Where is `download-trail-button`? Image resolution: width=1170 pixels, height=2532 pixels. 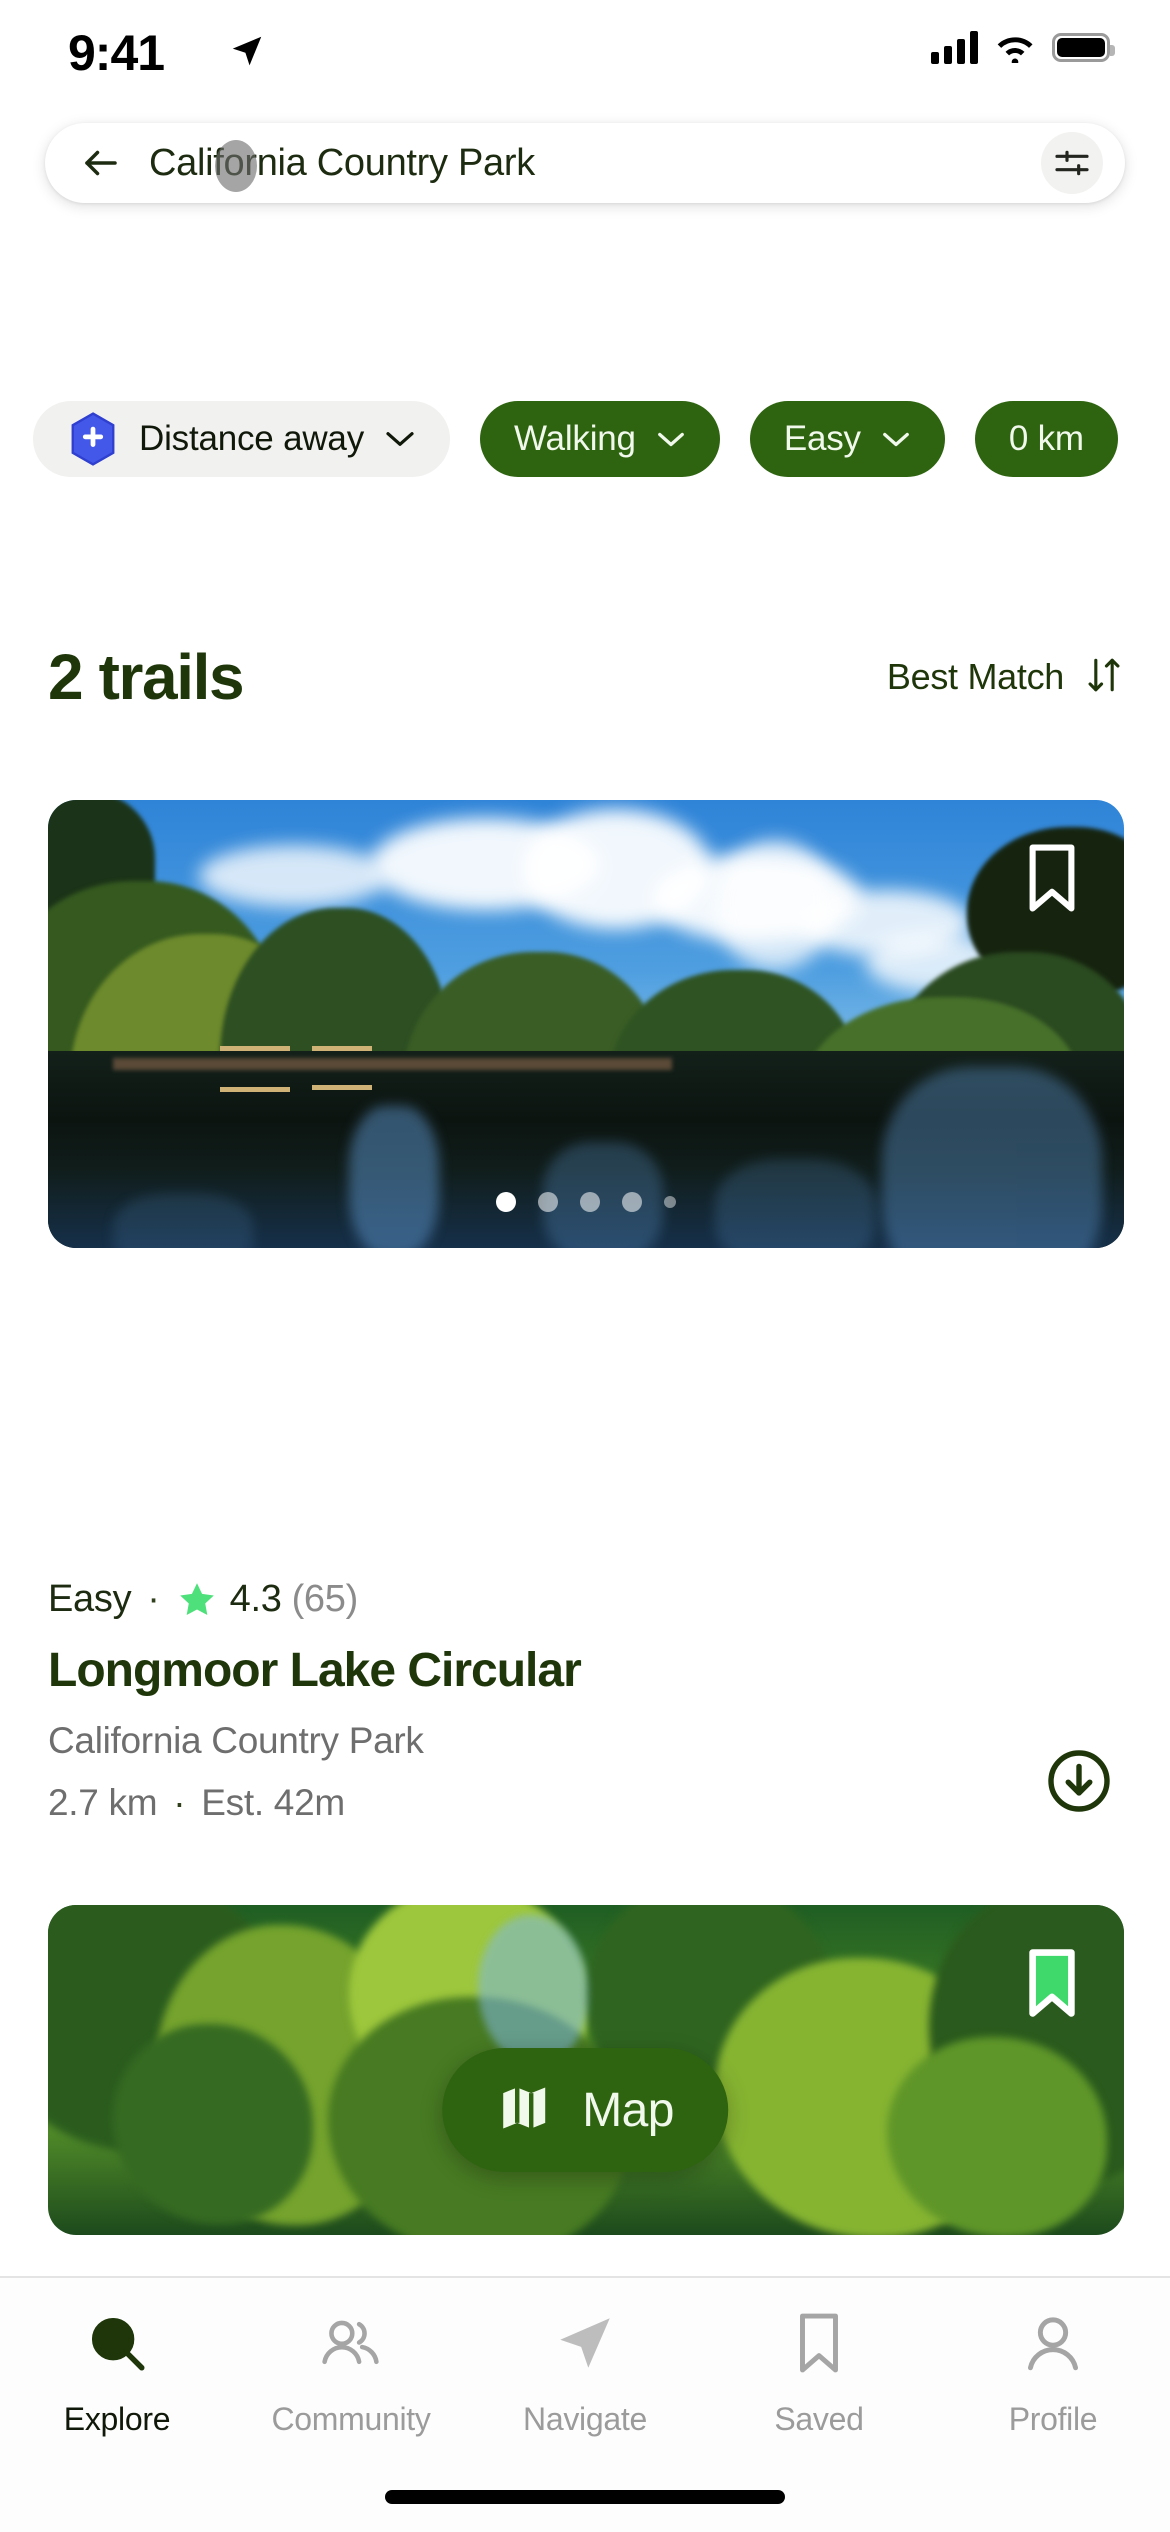
download-trail-button is located at coordinates (1079, 1781).